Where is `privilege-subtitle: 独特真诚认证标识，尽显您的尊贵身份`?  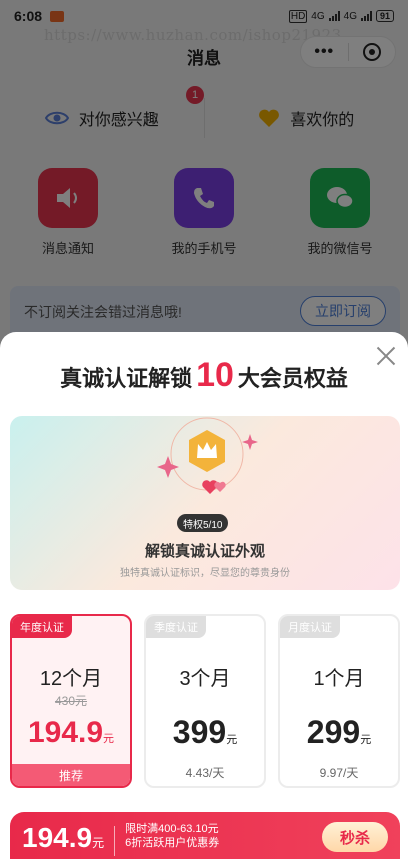 privilege-subtitle: 独特真诚认证标识，尽显您的尊贵身份 is located at coordinates (205, 573).